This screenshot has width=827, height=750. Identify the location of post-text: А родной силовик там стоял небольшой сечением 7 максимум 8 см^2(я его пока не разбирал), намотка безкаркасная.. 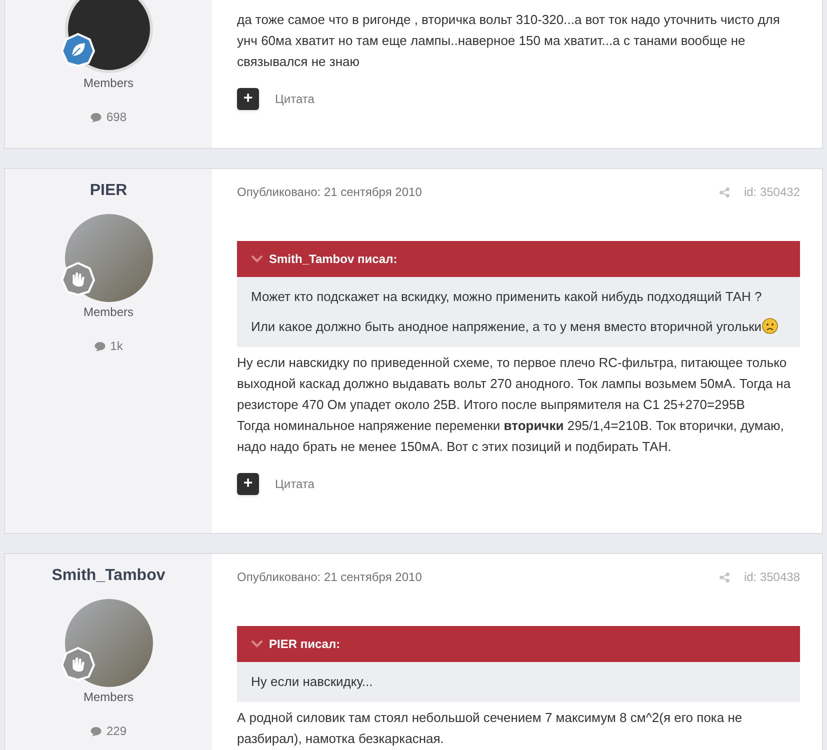
(490, 728).